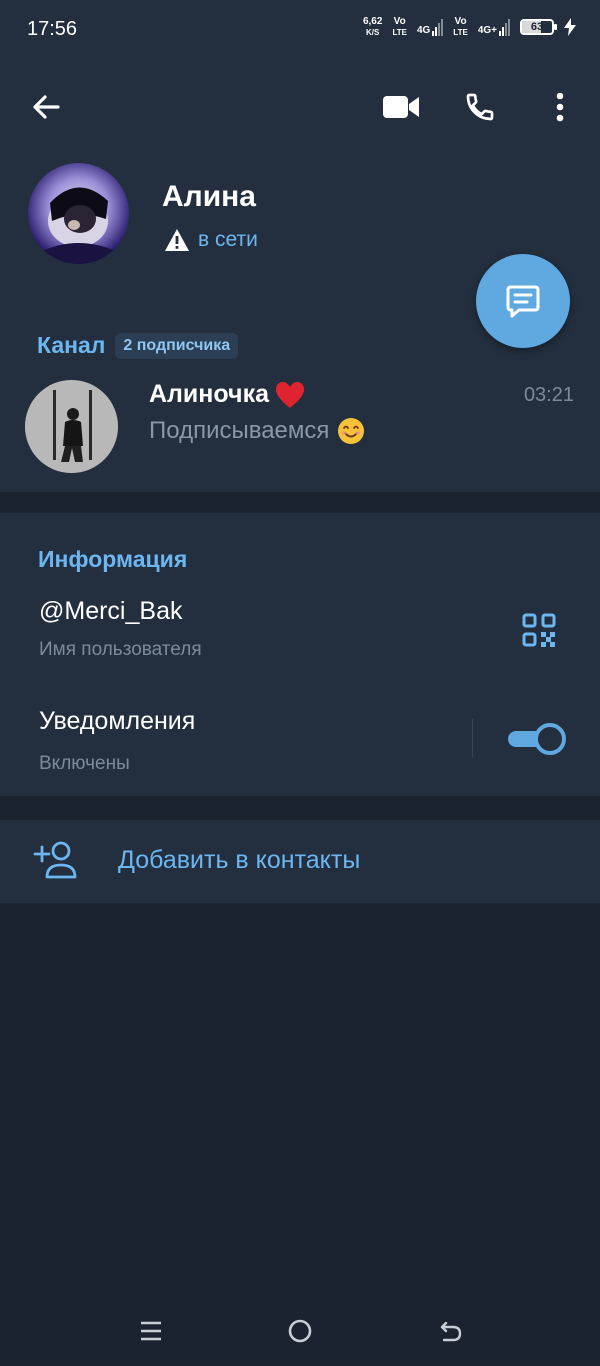 This screenshot has width=600, height=1366. I want to click on channel-avatar, so click(71, 426).